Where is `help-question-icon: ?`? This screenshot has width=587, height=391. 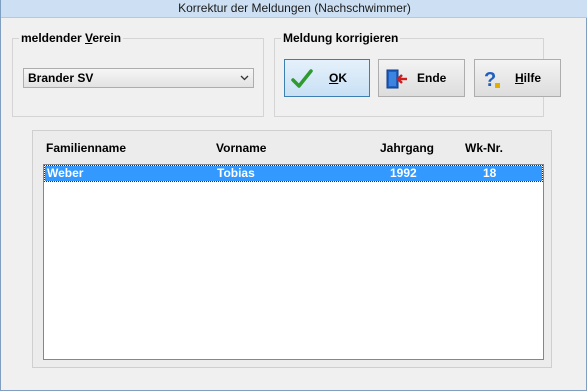
help-question-icon: ? is located at coordinates (492, 81).